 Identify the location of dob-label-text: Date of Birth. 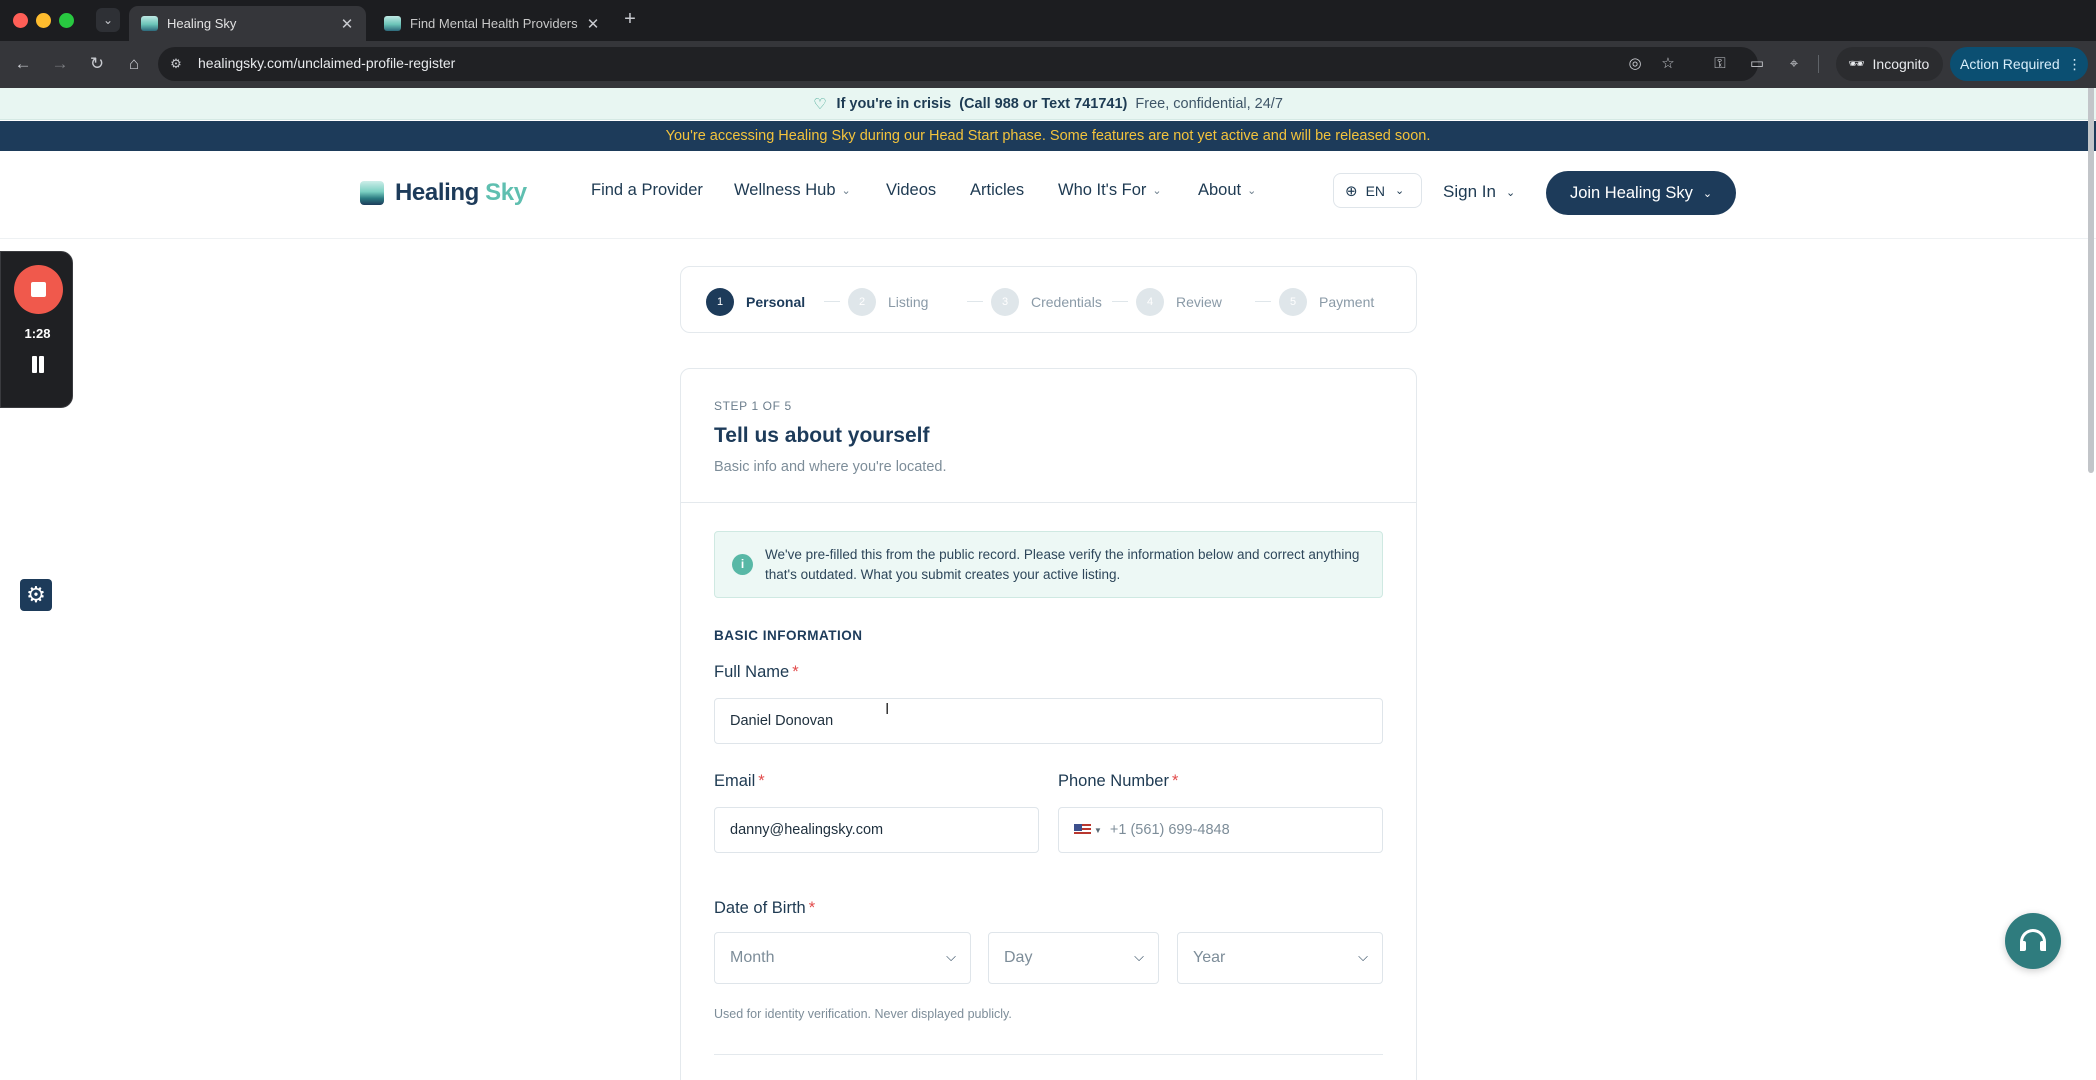
(760, 908).